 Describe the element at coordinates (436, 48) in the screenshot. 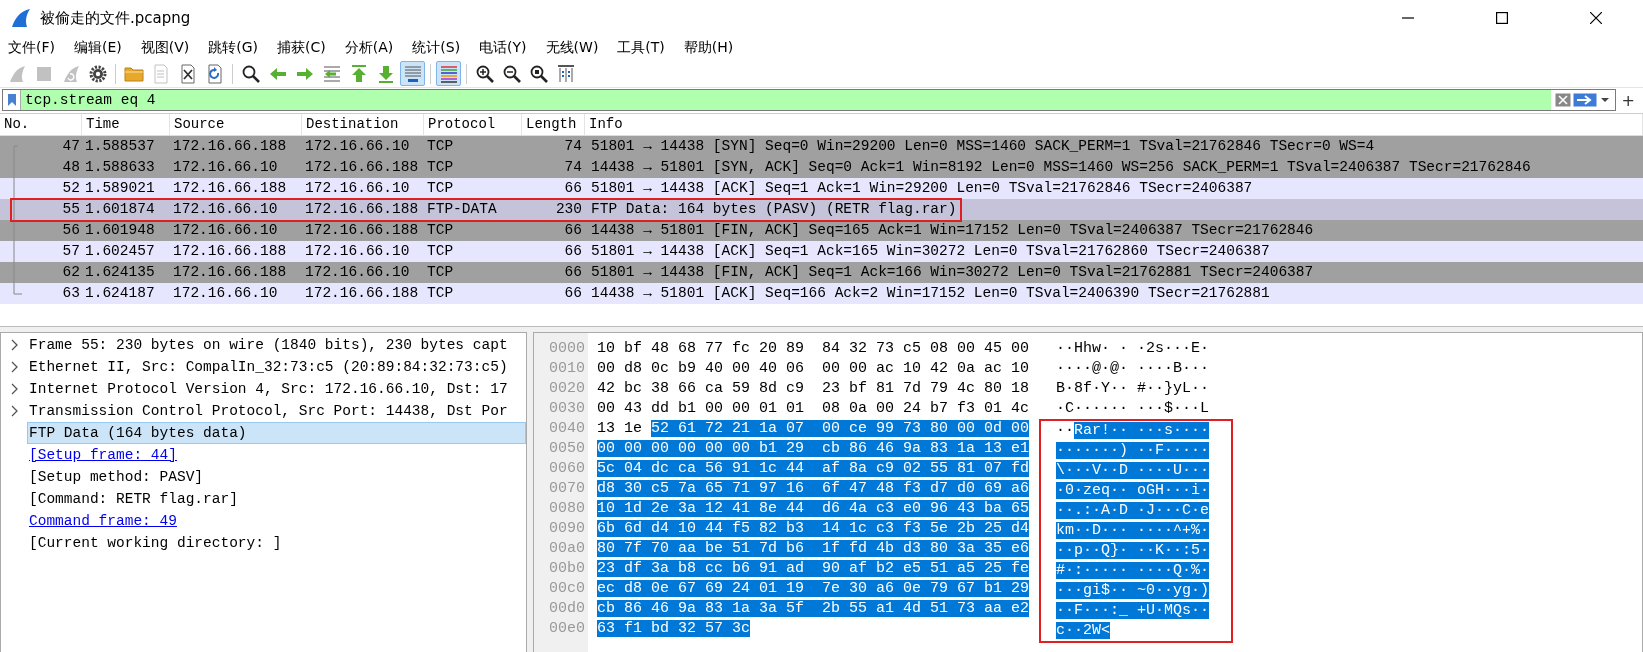

I see `menu-item: 统计(S)` at that location.